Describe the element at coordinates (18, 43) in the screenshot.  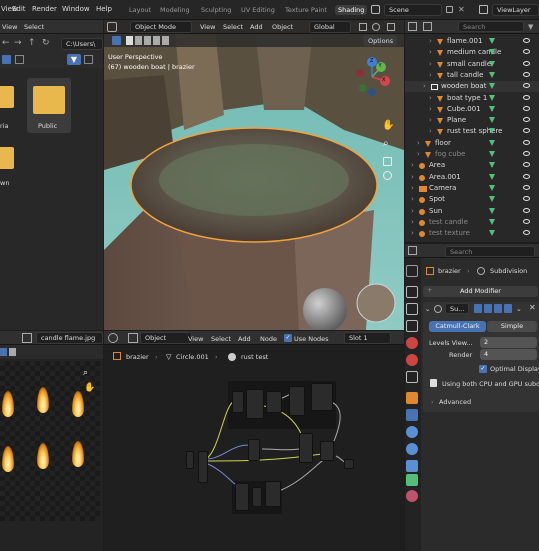
I see `arrow-right-icon: →` at that location.